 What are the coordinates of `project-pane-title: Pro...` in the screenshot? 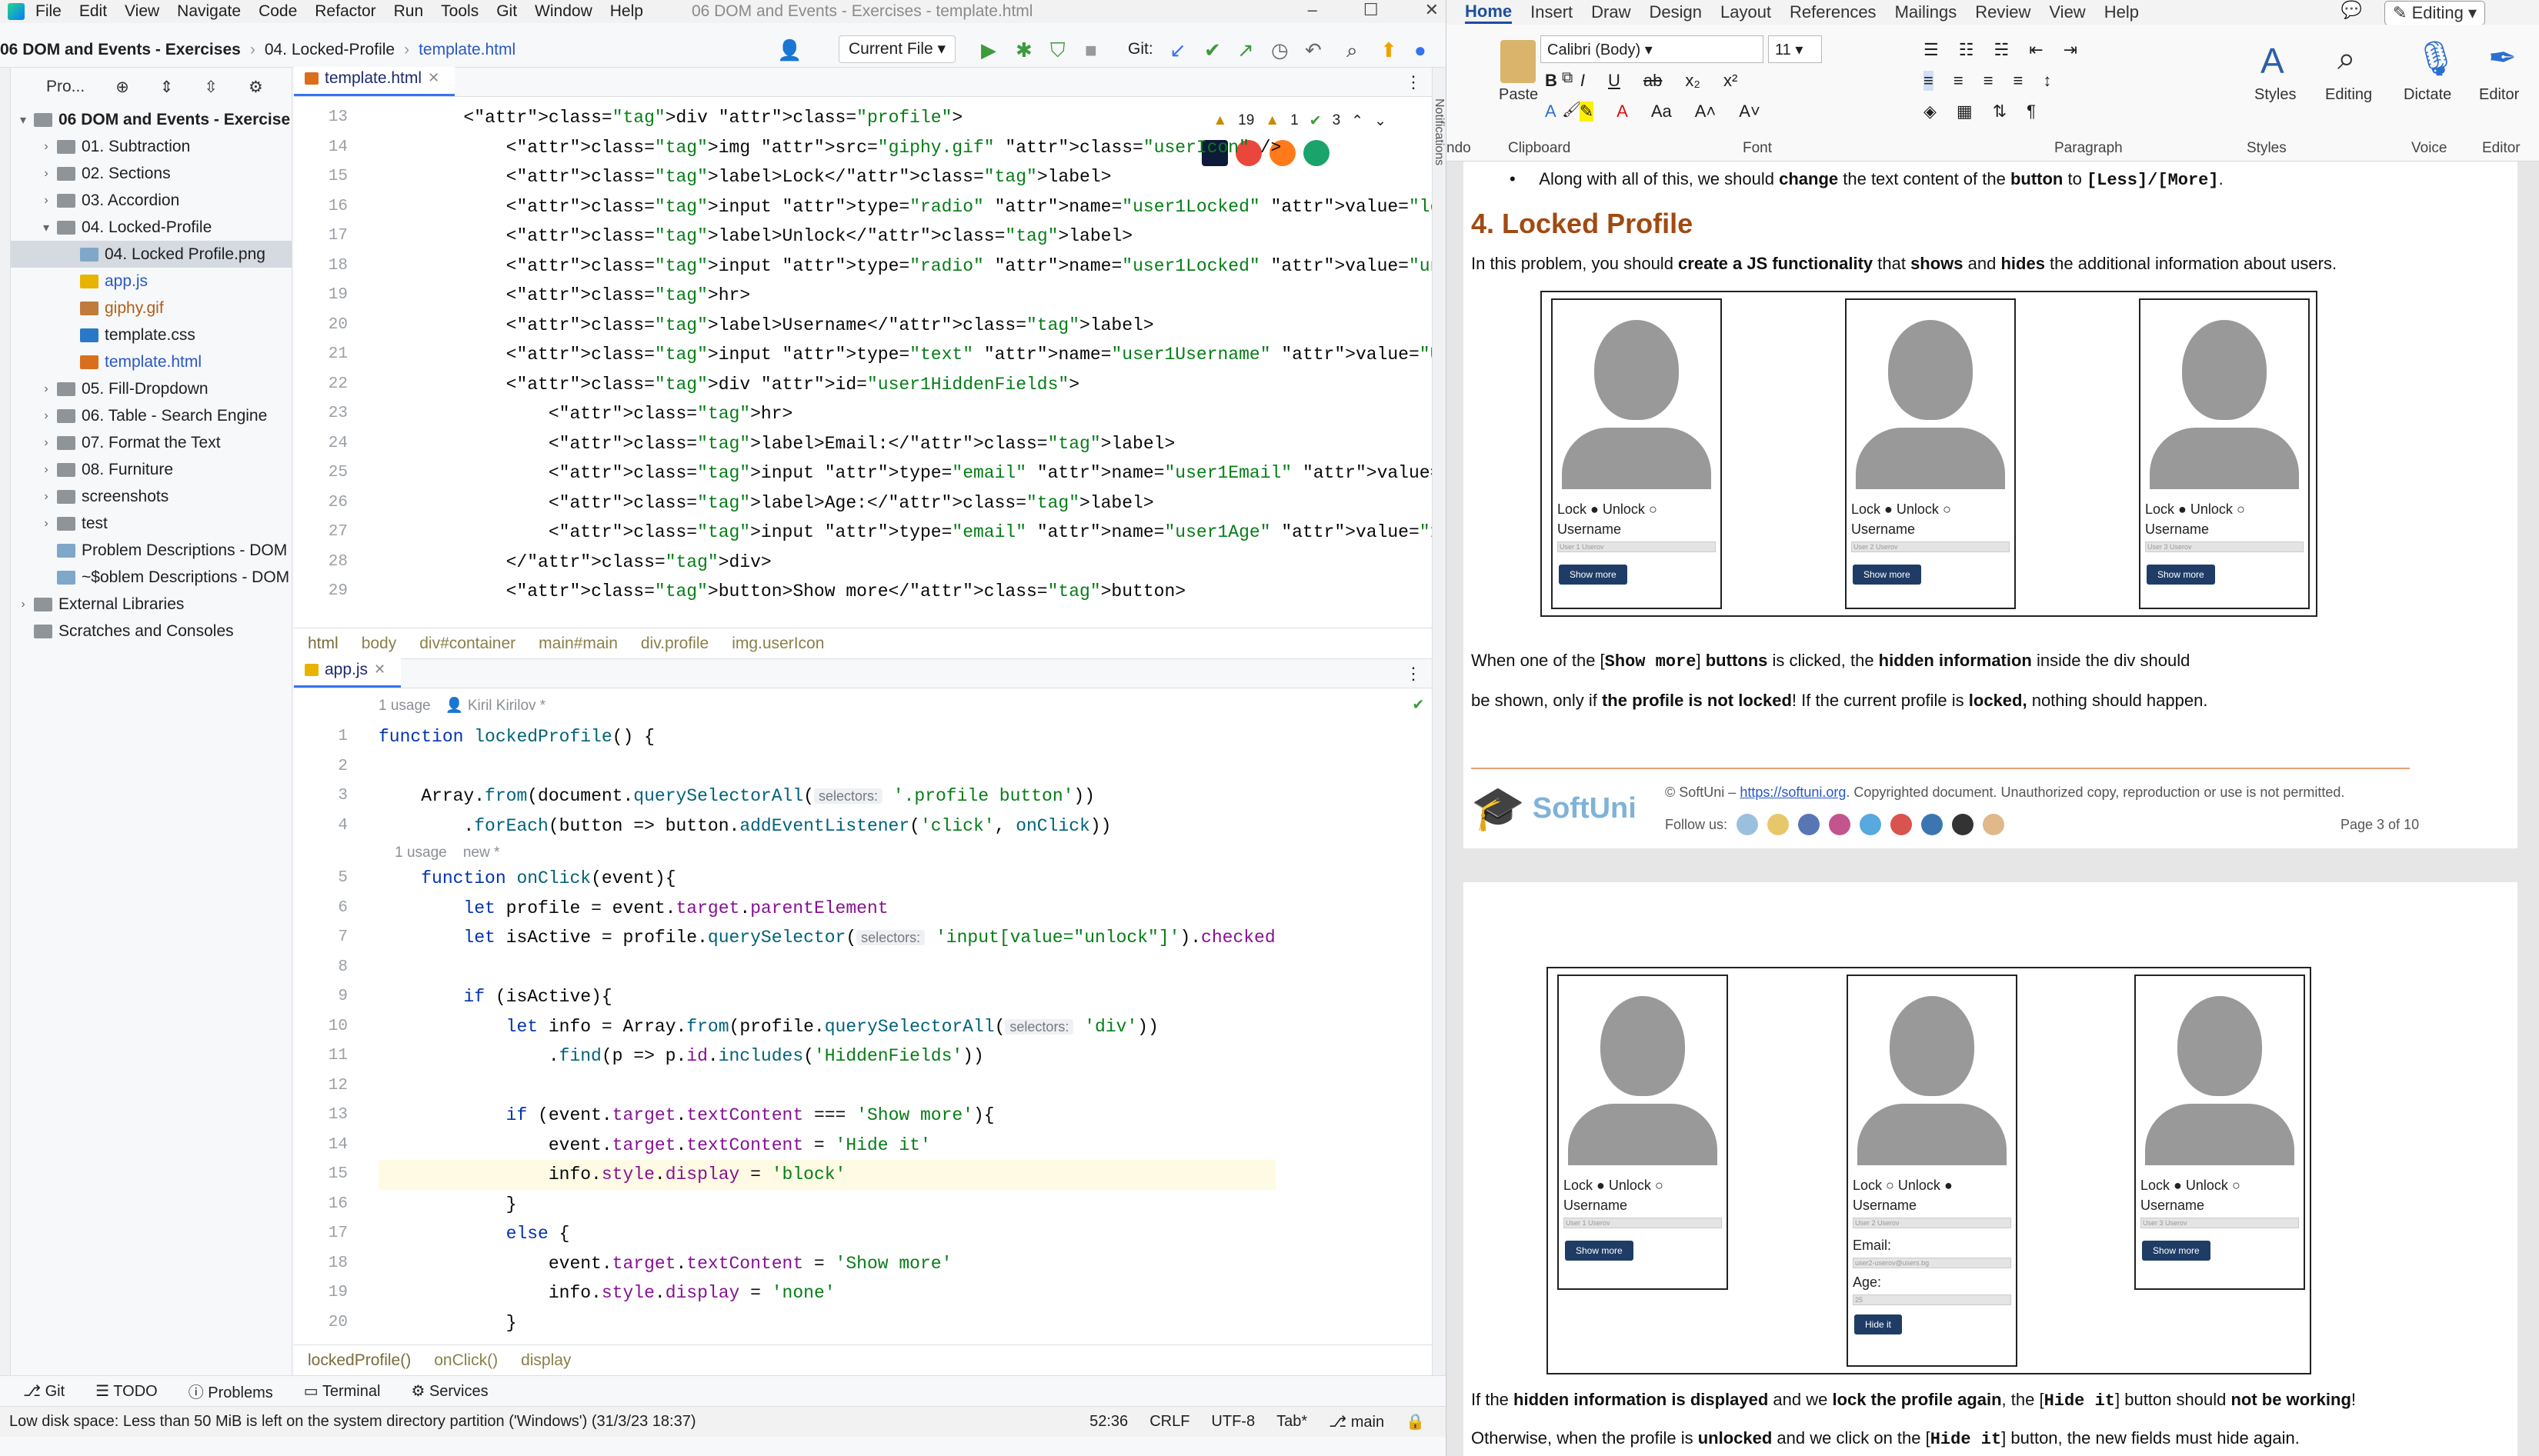 It's located at (65, 87).